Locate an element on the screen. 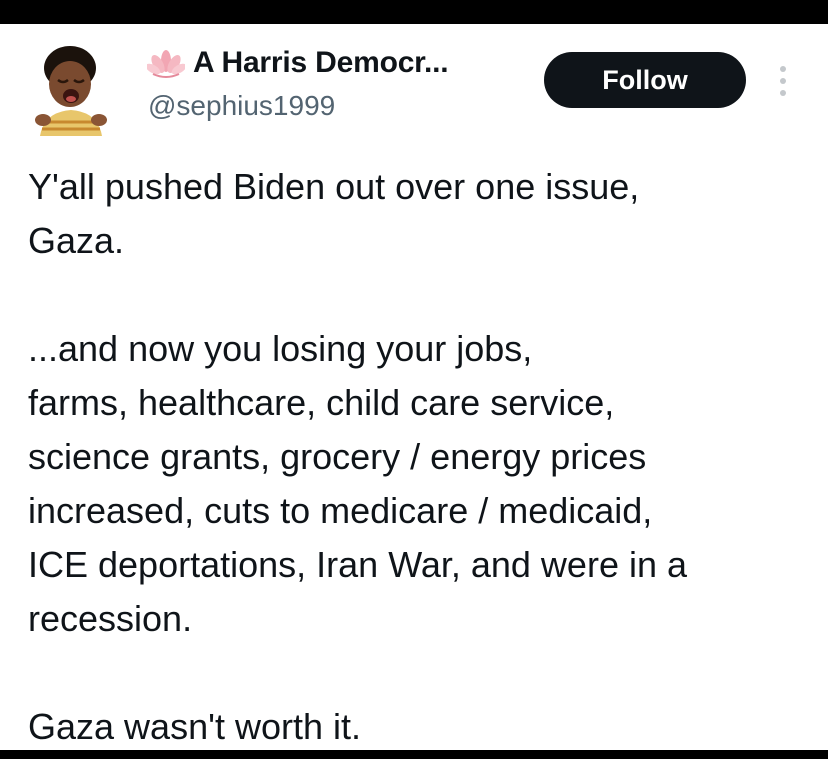  author-avatar is located at coordinates (71, 89).